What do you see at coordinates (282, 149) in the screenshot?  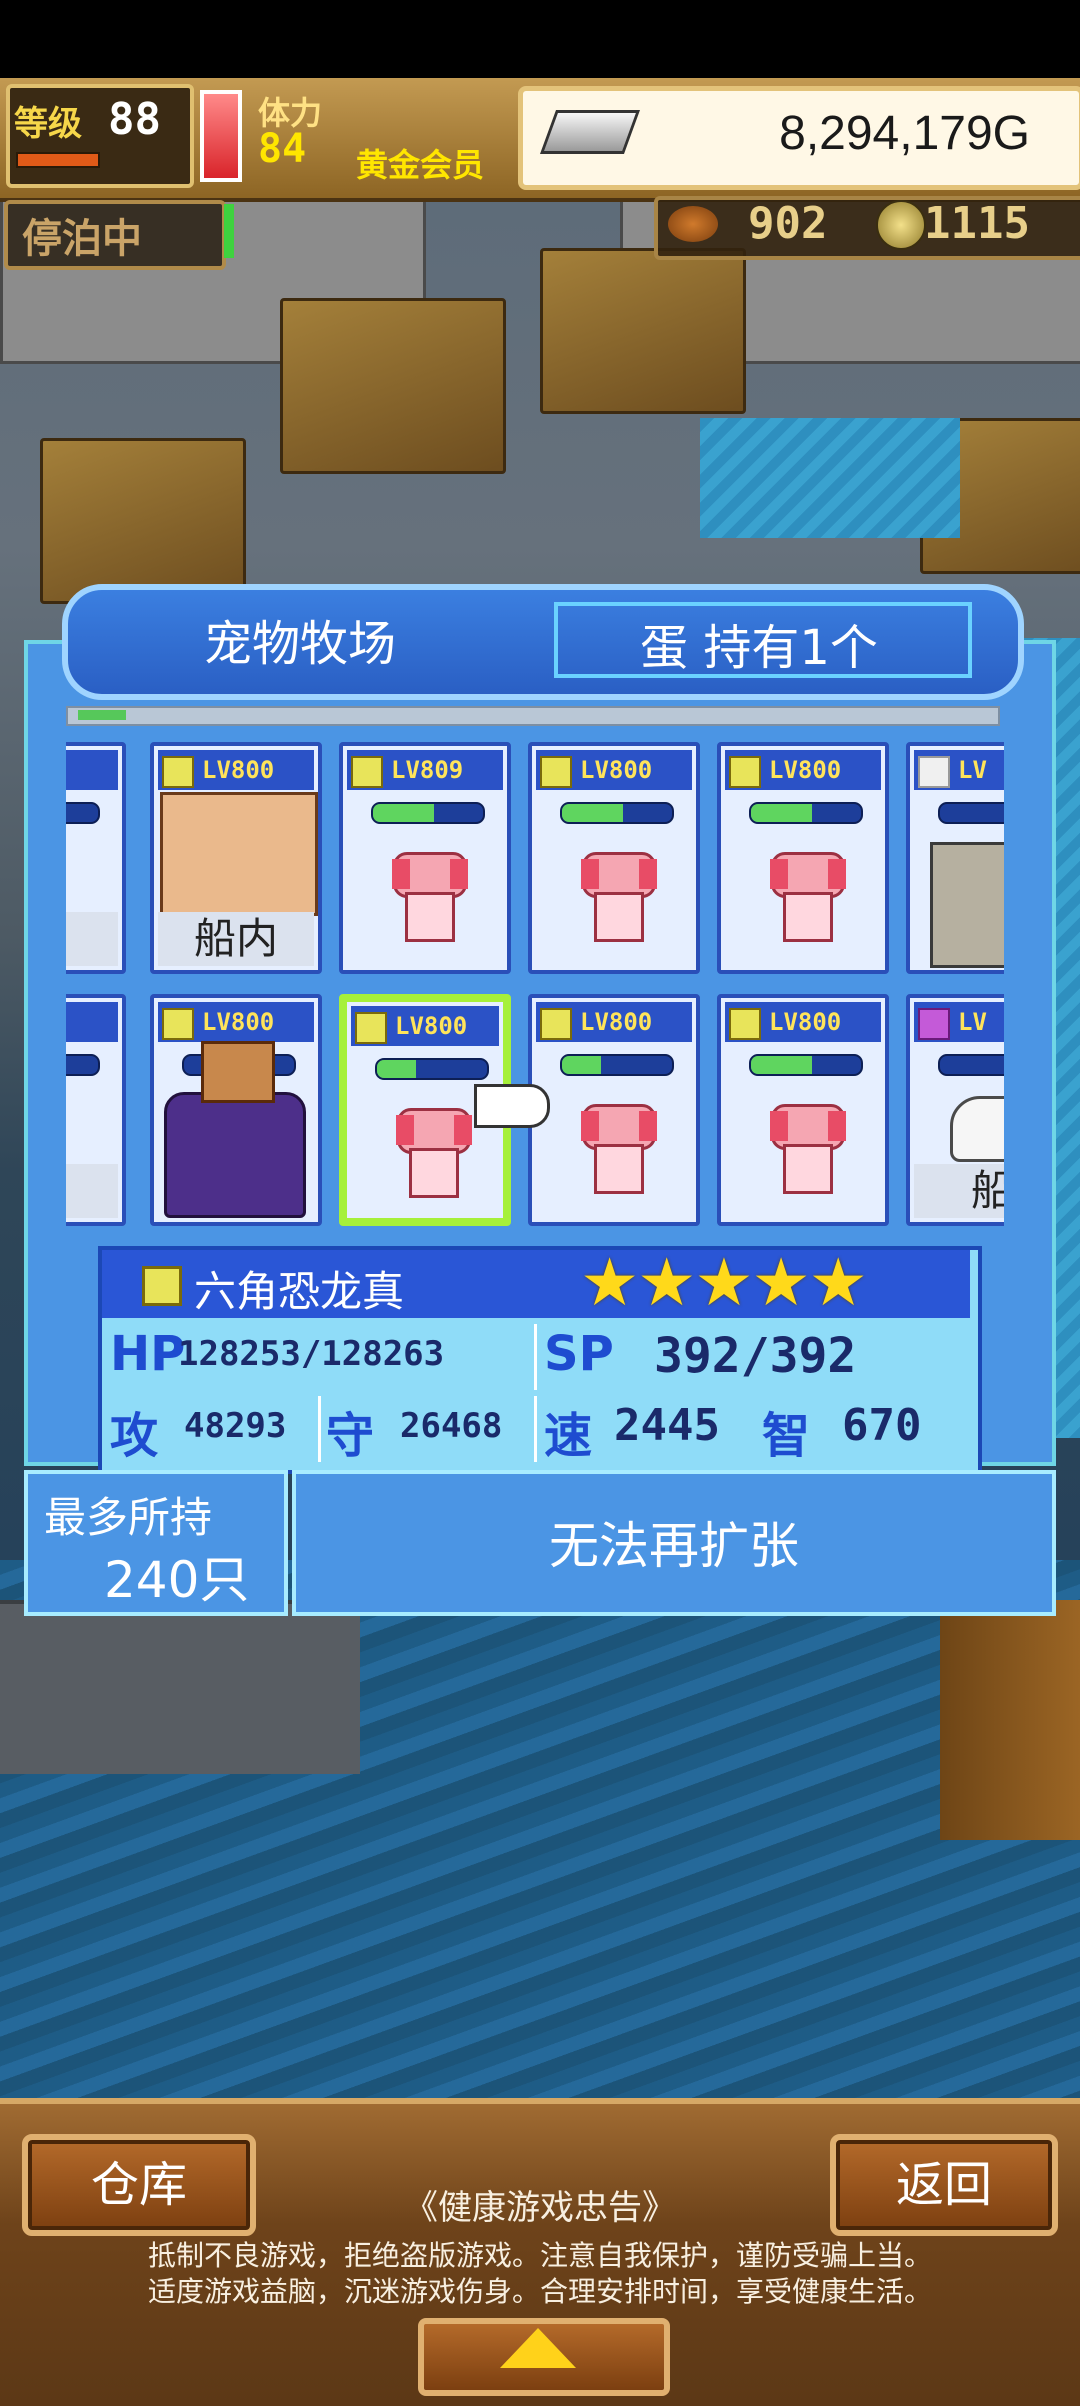 I see `stamina-value: 84` at bounding box center [282, 149].